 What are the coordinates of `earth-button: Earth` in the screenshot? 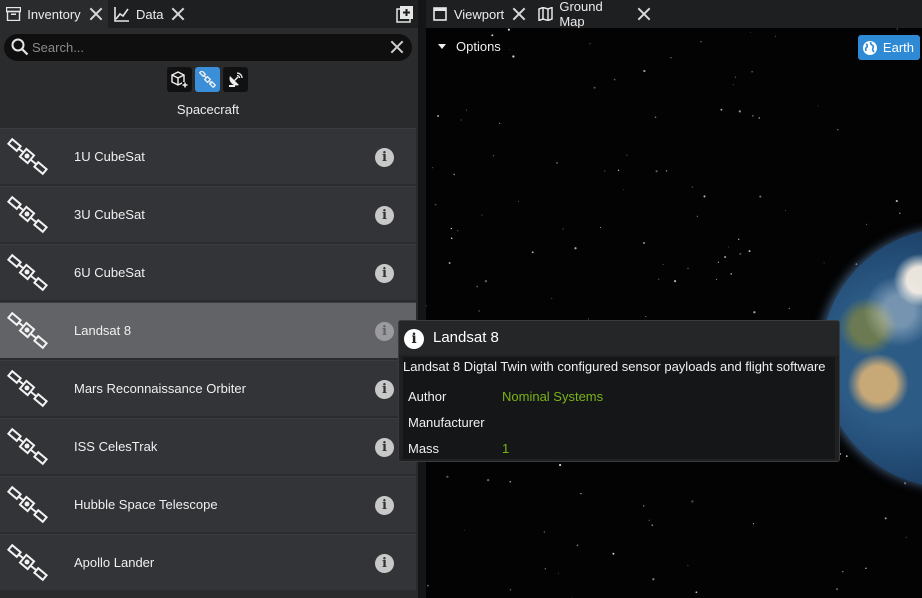 It's located at (888, 47).